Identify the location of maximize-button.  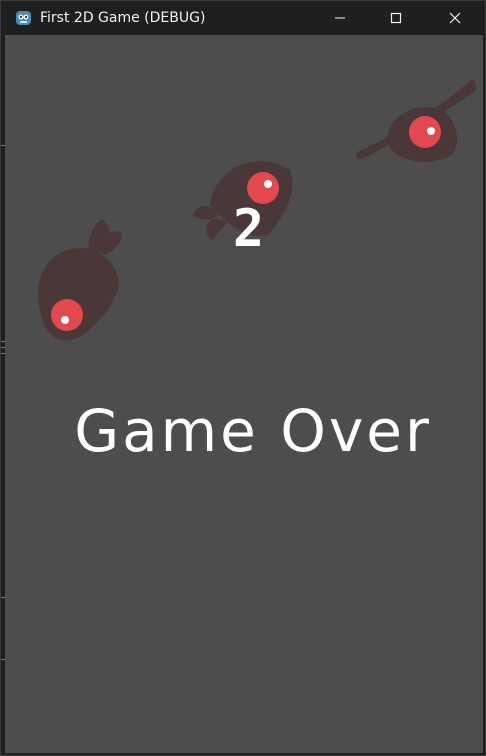
(396, 18).